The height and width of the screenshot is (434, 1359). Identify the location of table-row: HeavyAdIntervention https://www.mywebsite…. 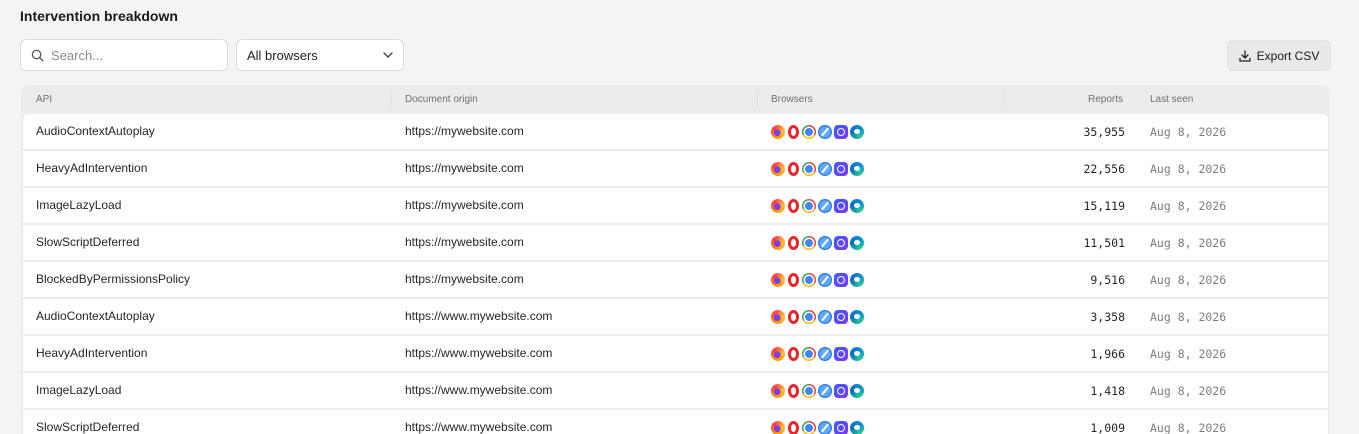
(675, 354).